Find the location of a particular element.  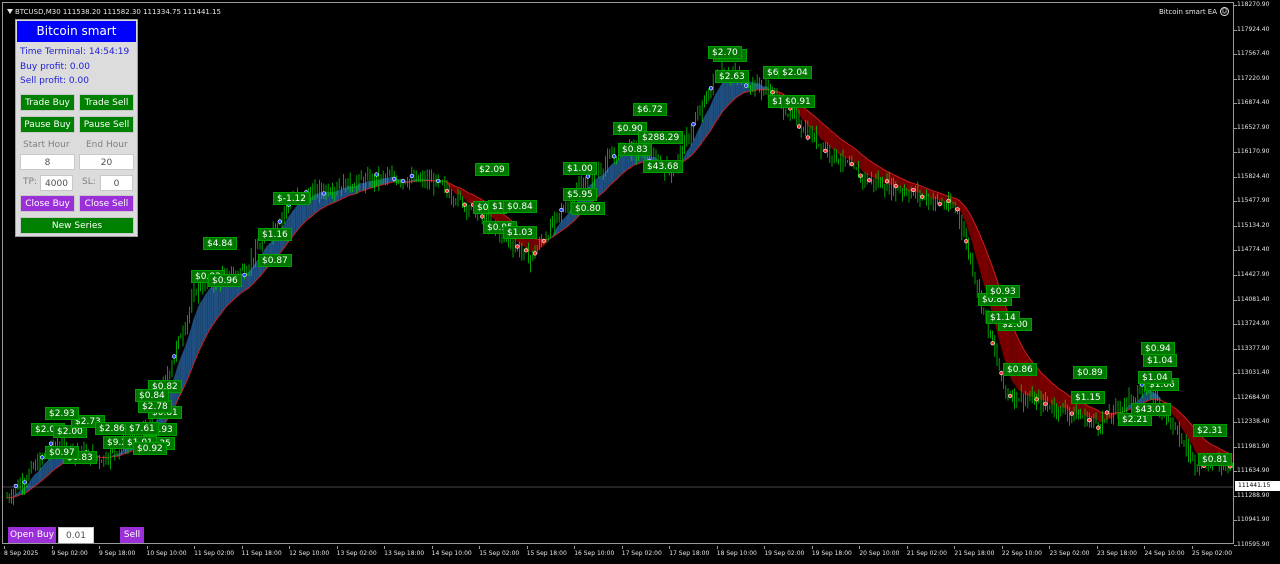

price-tick: 116527.90 is located at coordinates (1251, 127).